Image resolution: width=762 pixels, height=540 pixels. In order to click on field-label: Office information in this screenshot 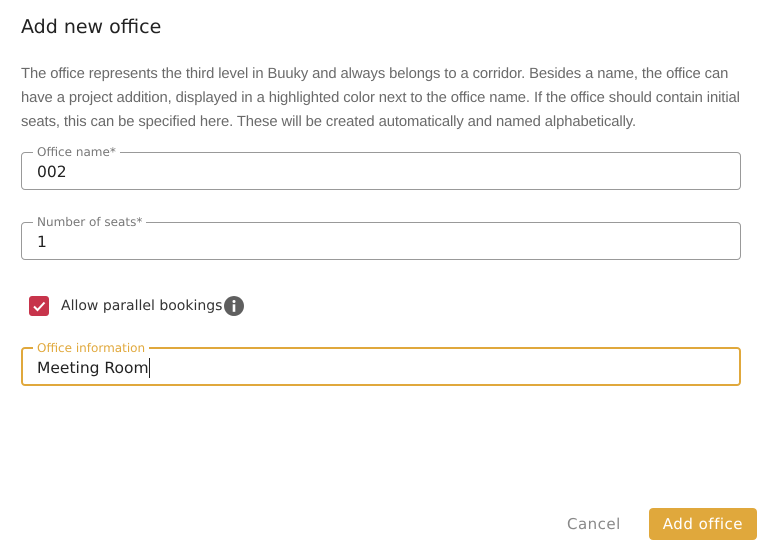, I will do `click(91, 348)`.